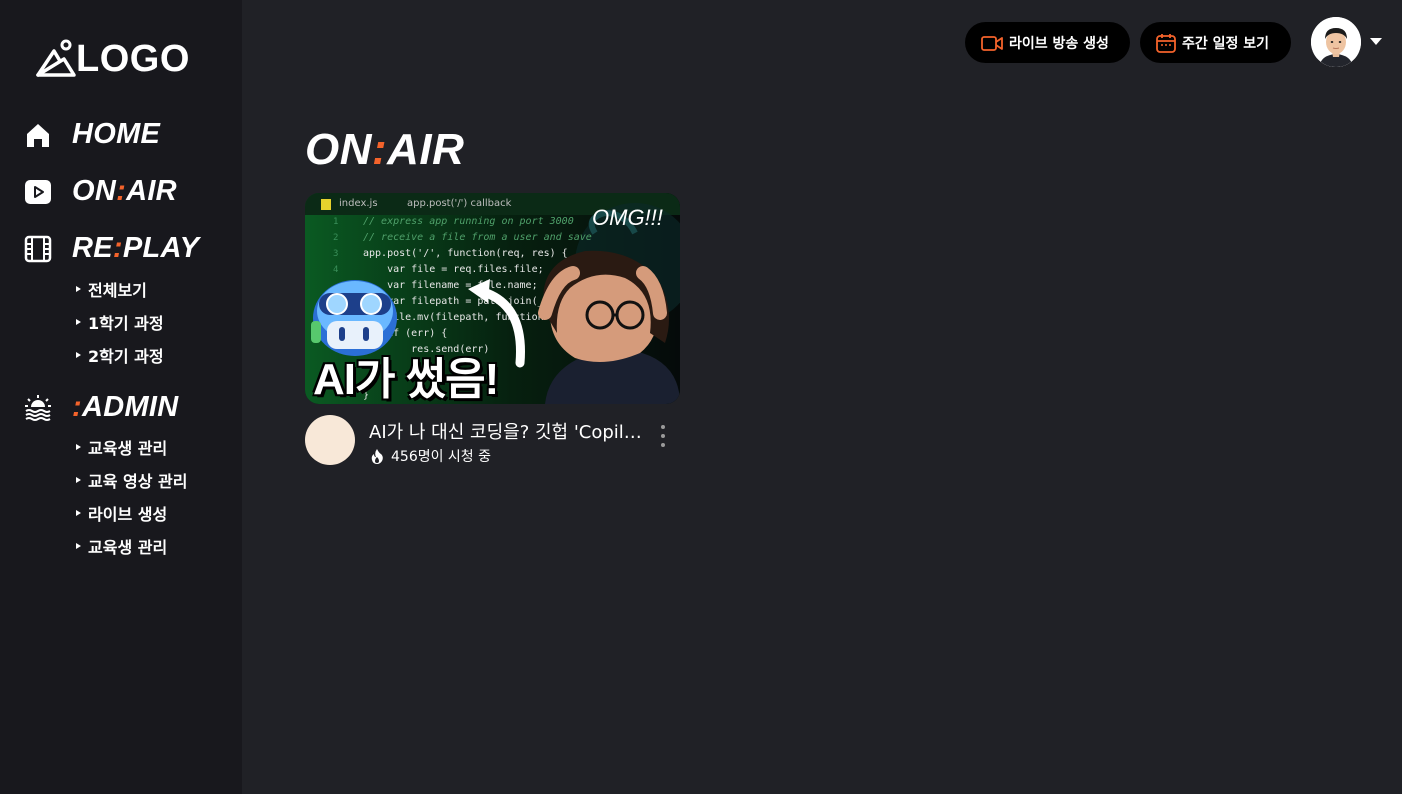  What do you see at coordinates (38, 192) in the screenshot?
I see `play-icon` at bounding box center [38, 192].